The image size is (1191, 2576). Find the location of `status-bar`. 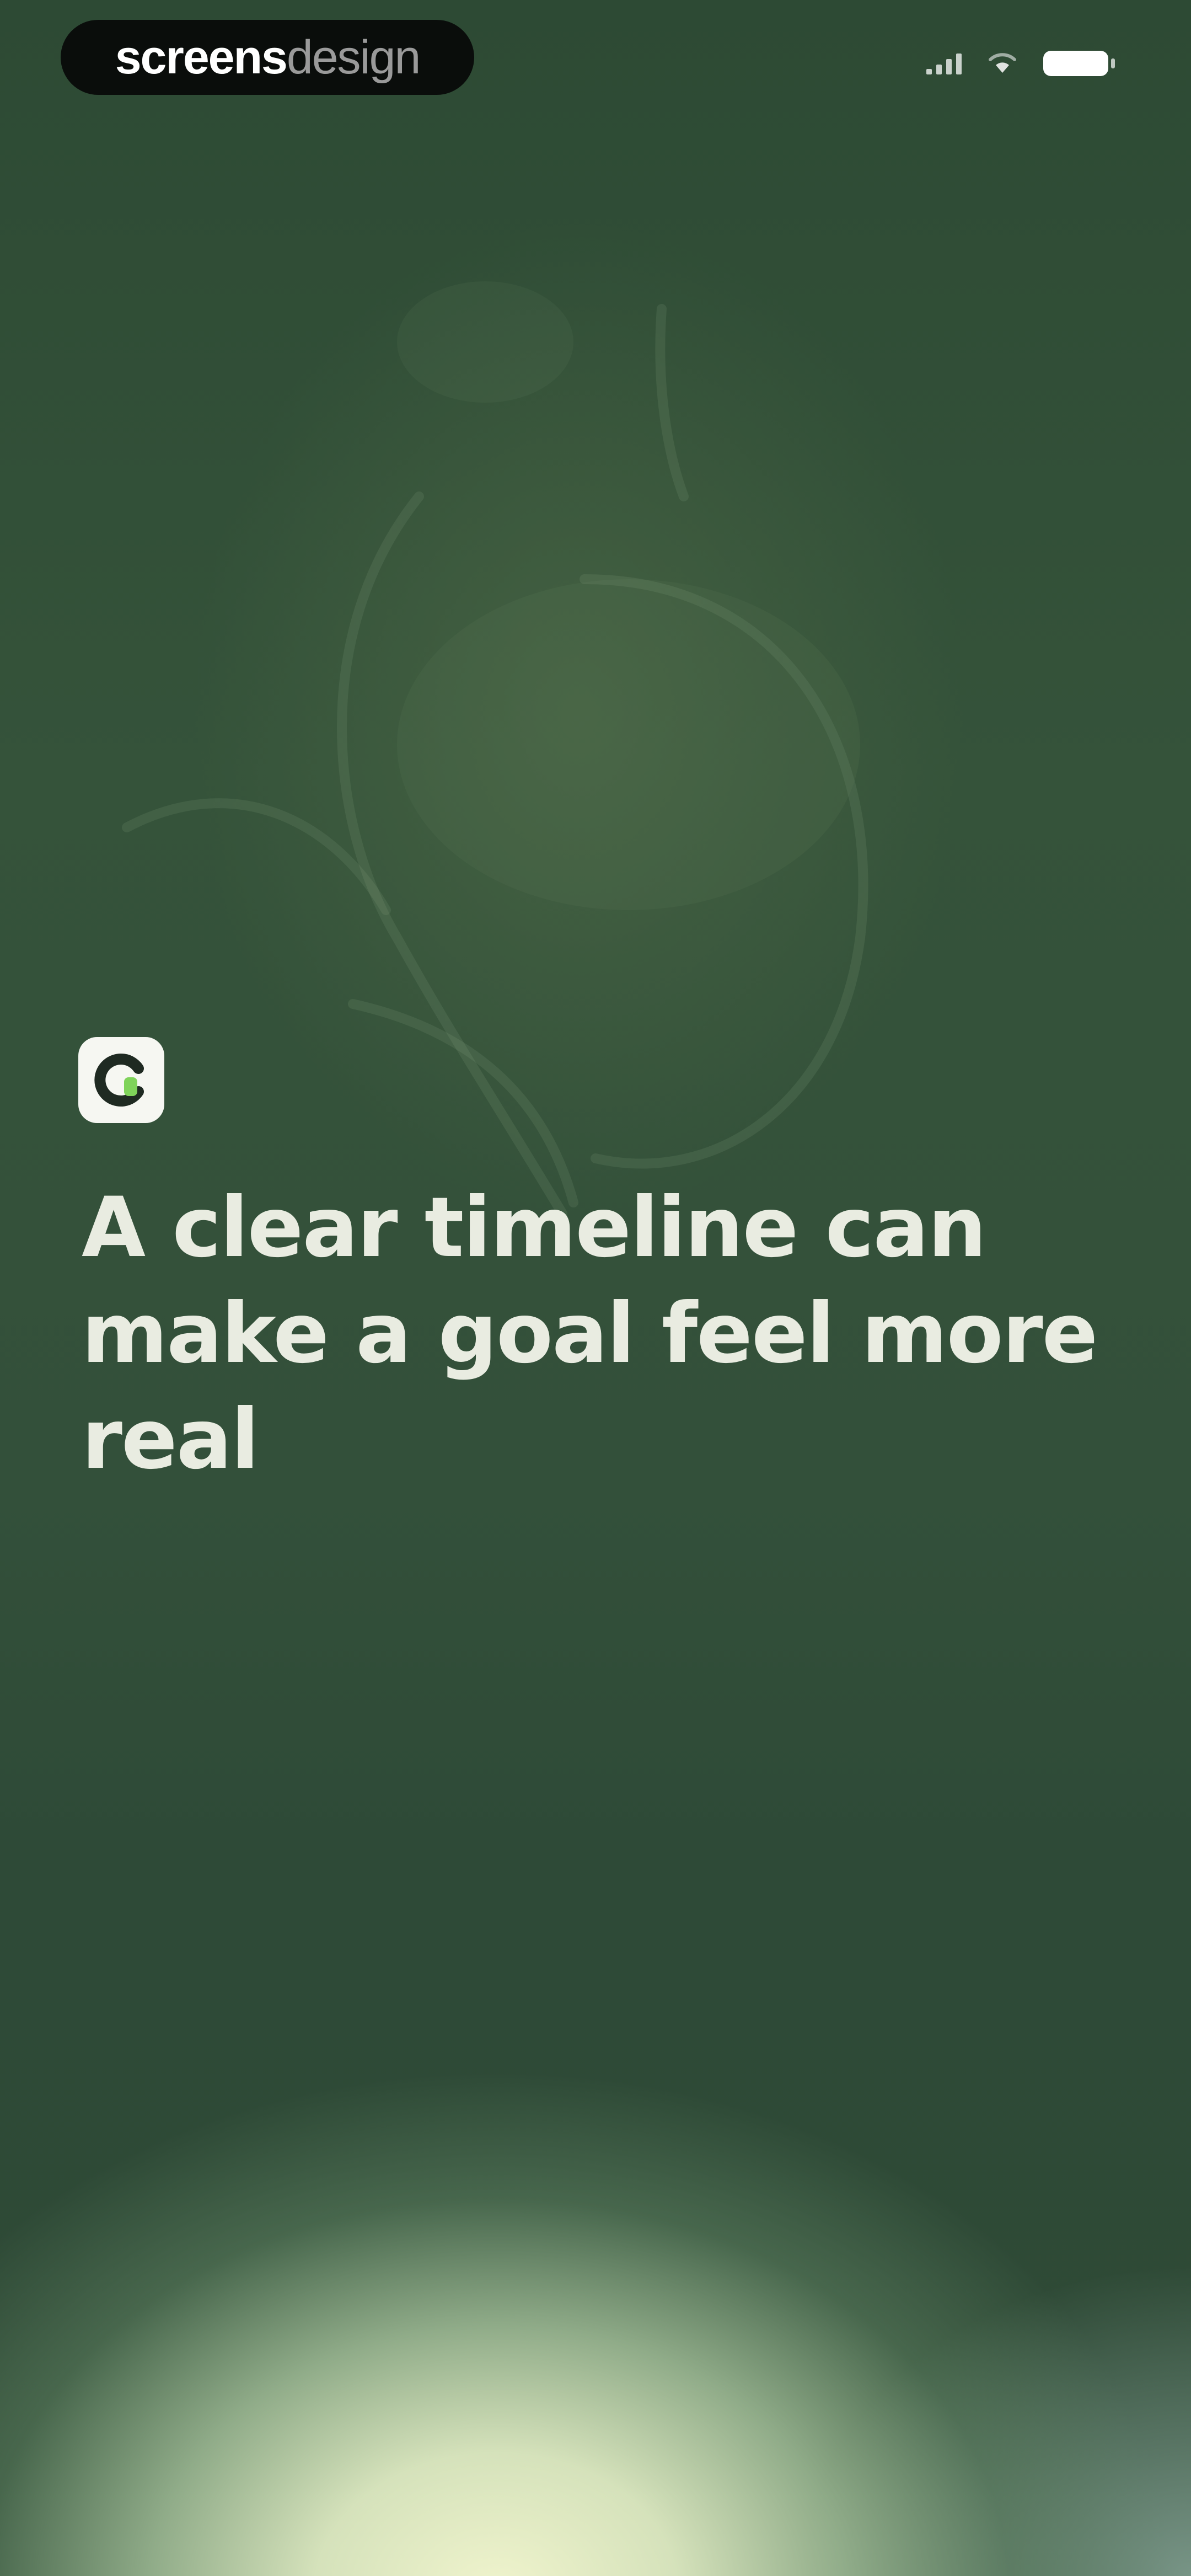

status-bar is located at coordinates (1020, 63).